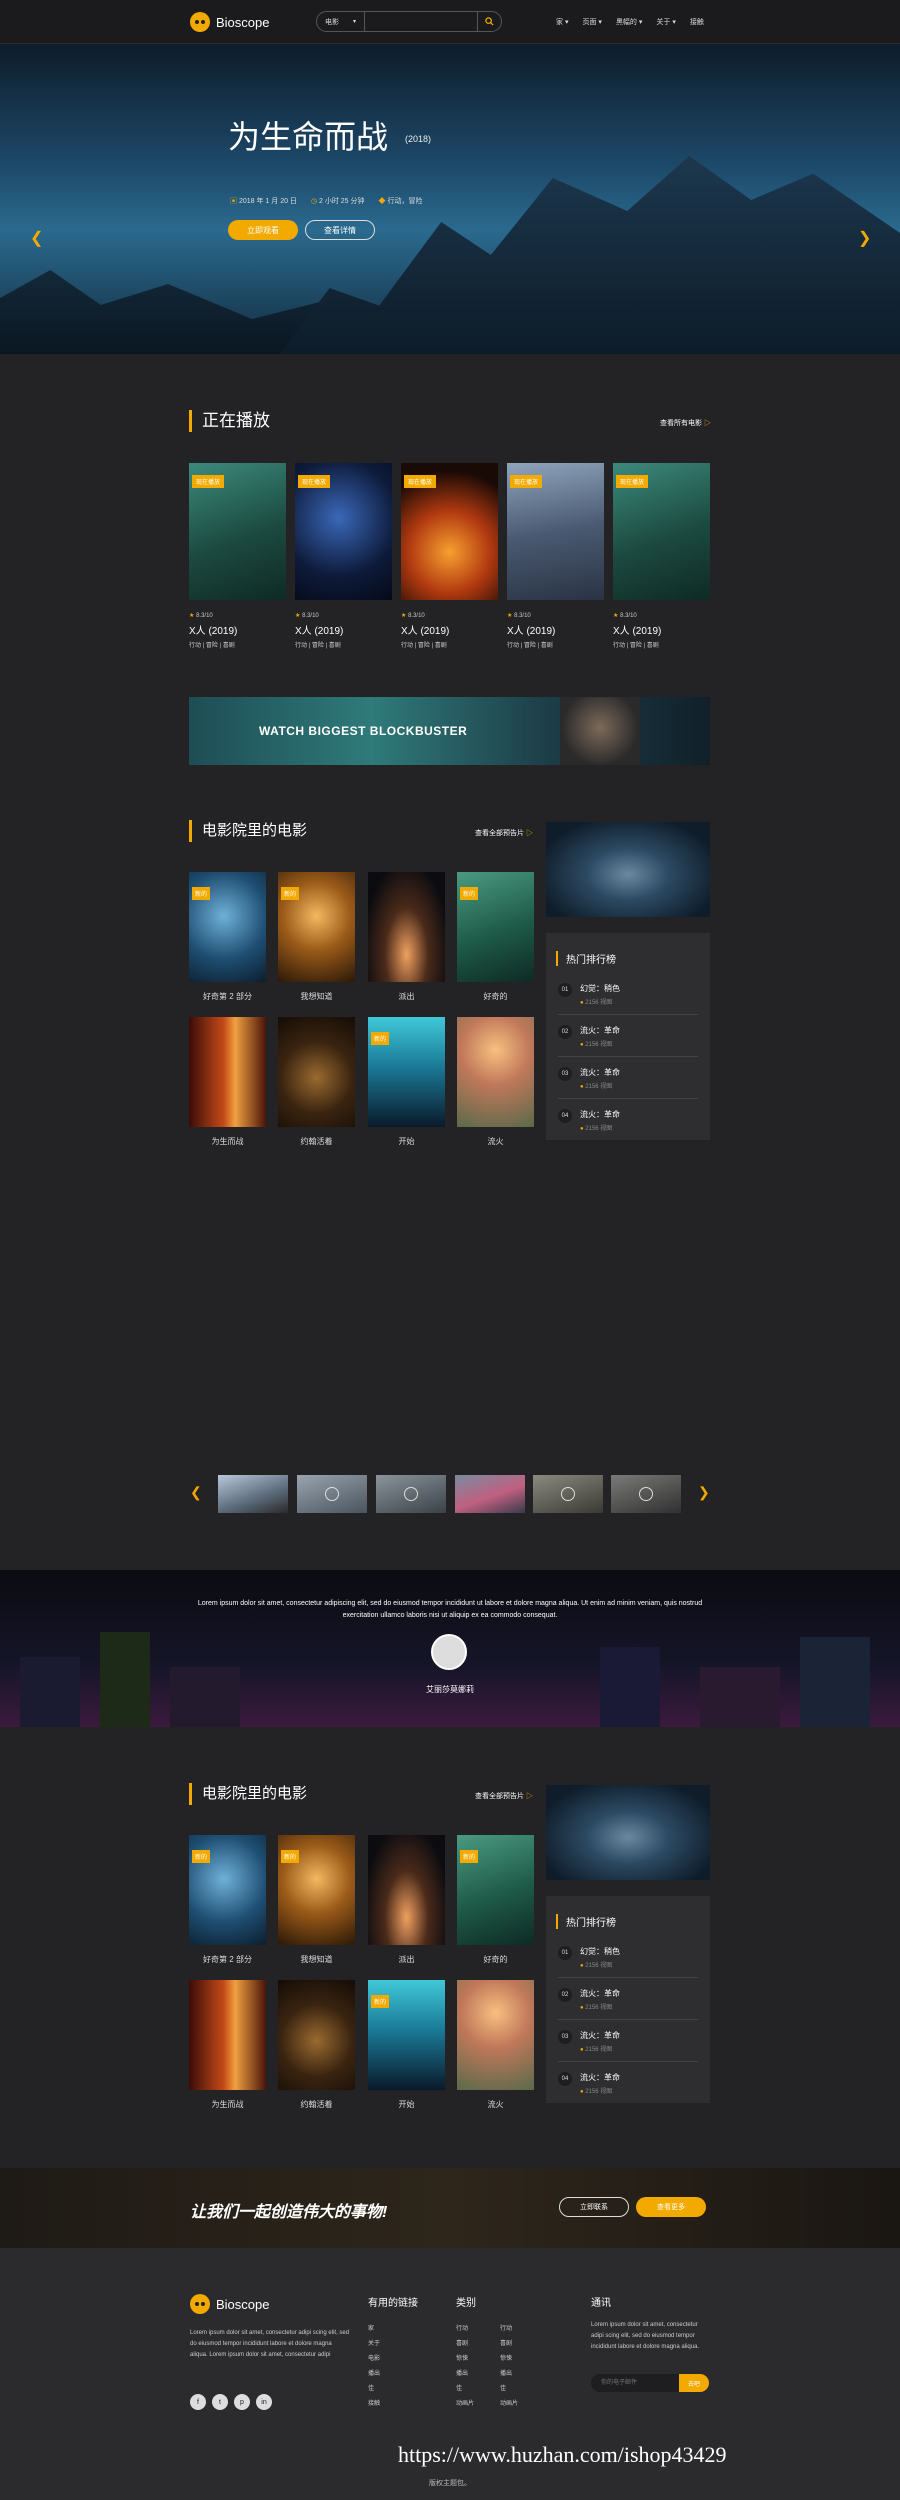 The width and height of the screenshot is (900, 2500). Describe the element at coordinates (671, 2207) in the screenshot. I see `view-more-button: 查看更多` at that location.